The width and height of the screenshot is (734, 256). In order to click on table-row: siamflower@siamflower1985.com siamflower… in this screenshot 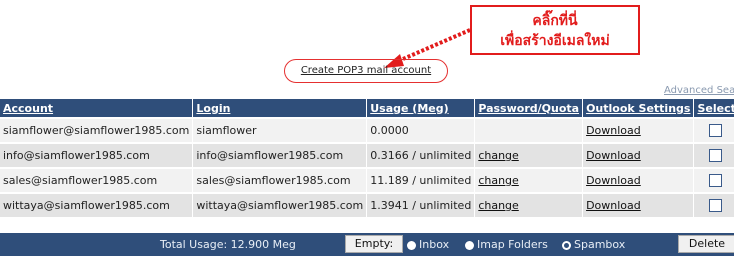, I will do `click(367, 130)`.